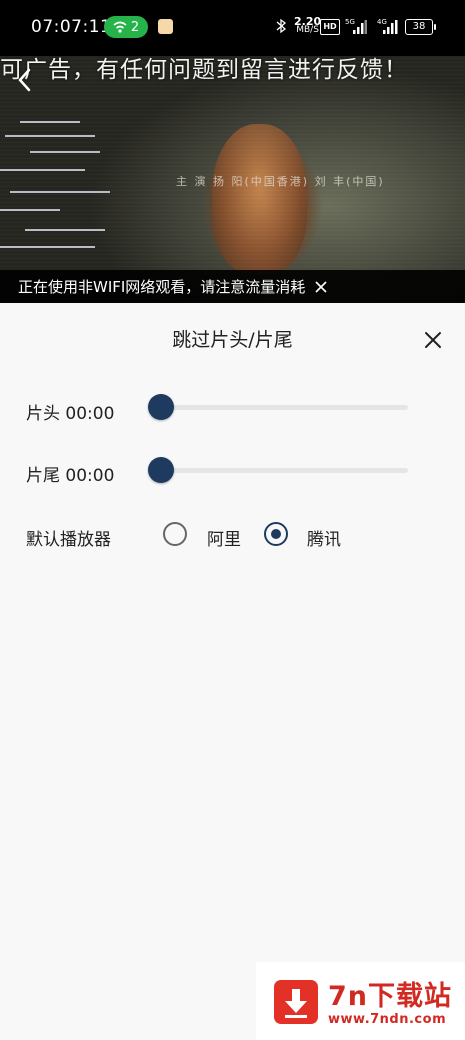 The image size is (465, 1040). What do you see at coordinates (390, 996) in the screenshot?
I see `watermark-title: 7n下载站` at bounding box center [390, 996].